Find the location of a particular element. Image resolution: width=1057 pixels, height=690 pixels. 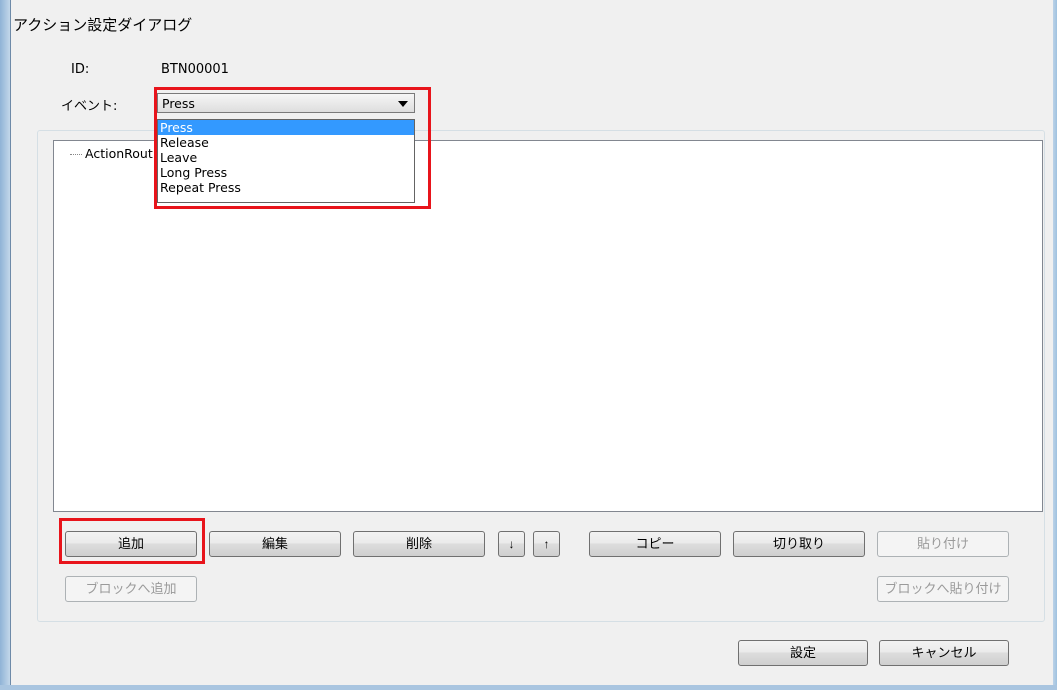

move-down-button: ↓ is located at coordinates (511, 544).